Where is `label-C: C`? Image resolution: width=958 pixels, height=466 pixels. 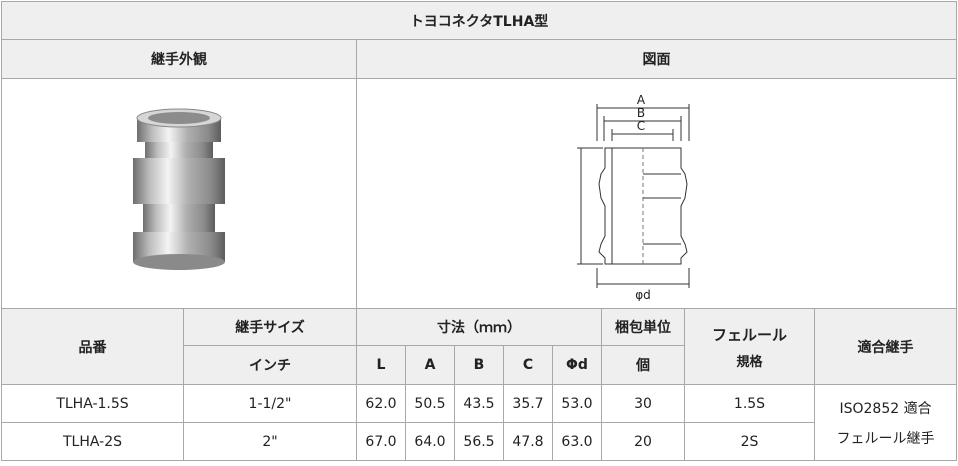
label-C: C is located at coordinates (640, 126).